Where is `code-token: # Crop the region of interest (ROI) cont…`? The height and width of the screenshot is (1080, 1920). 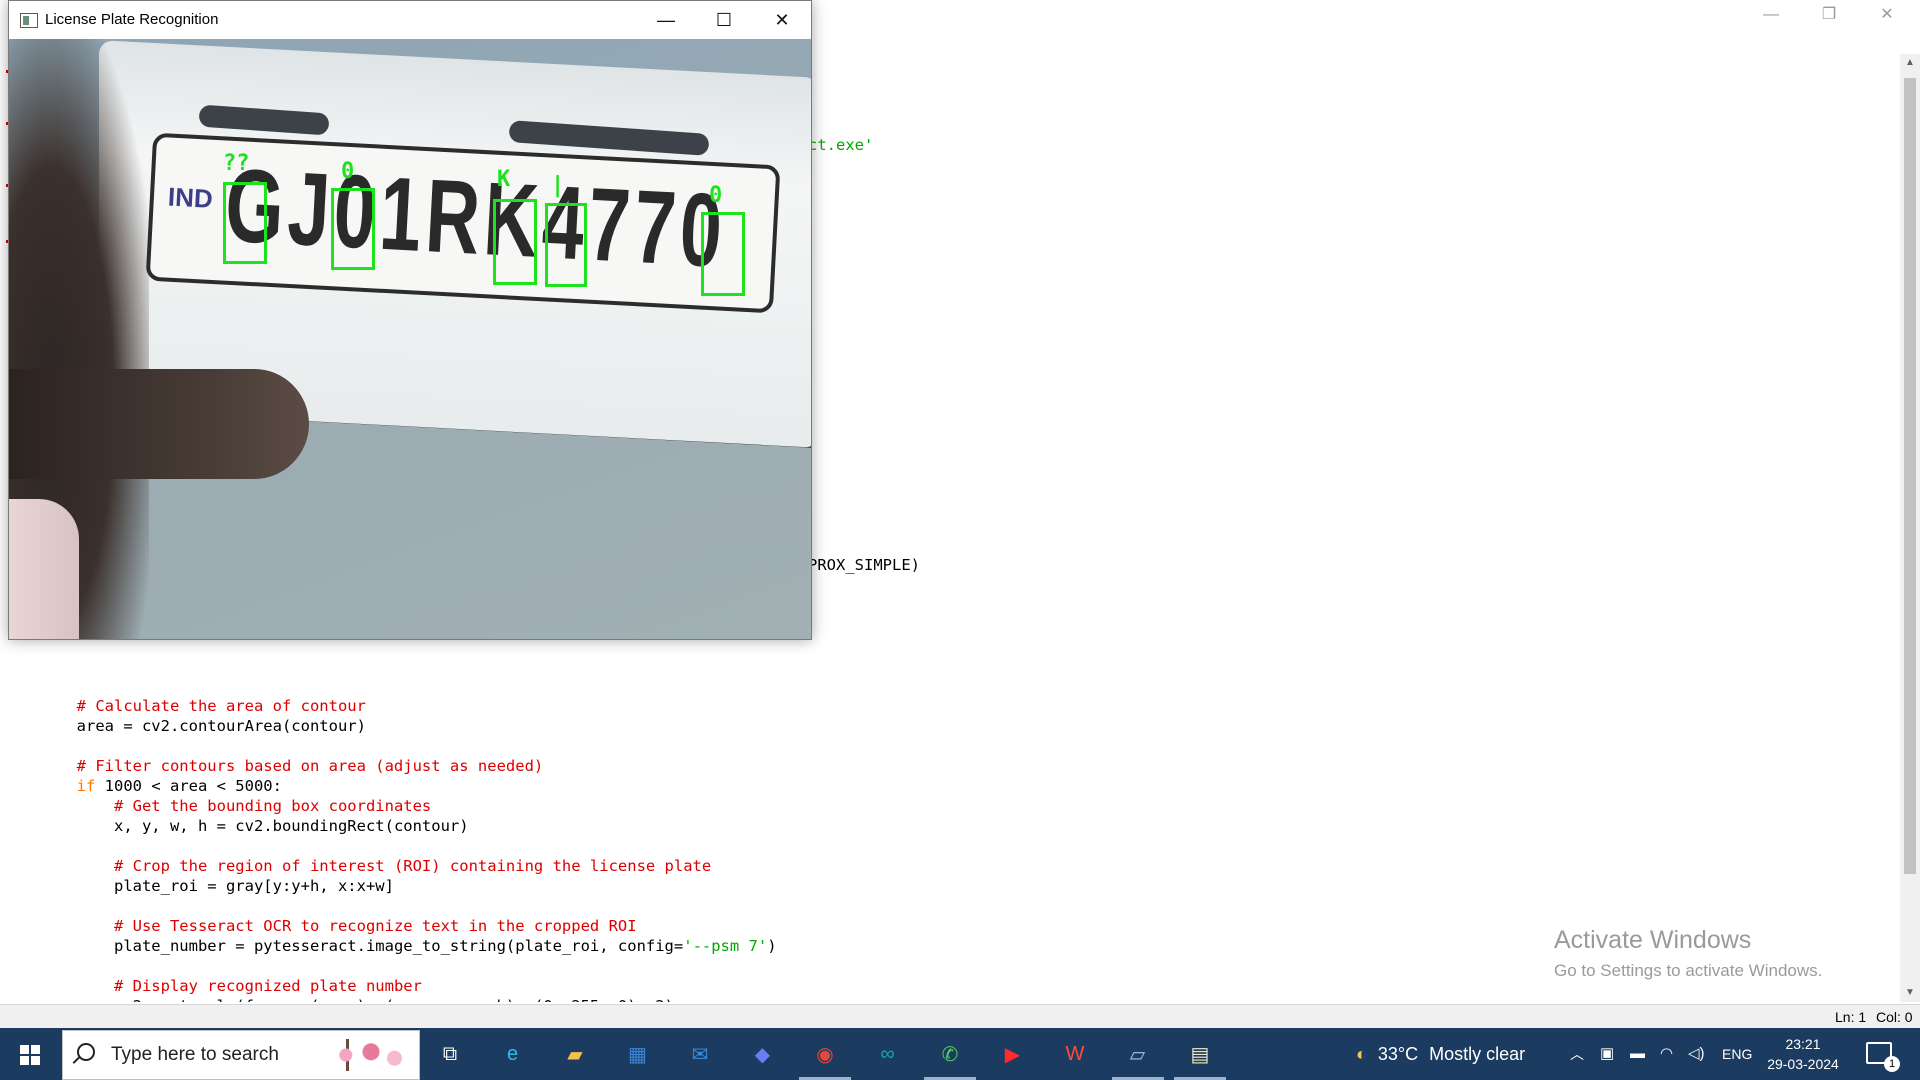 code-token: # Crop the region of interest (ROI) cont… is located at coordinates (412, 866).